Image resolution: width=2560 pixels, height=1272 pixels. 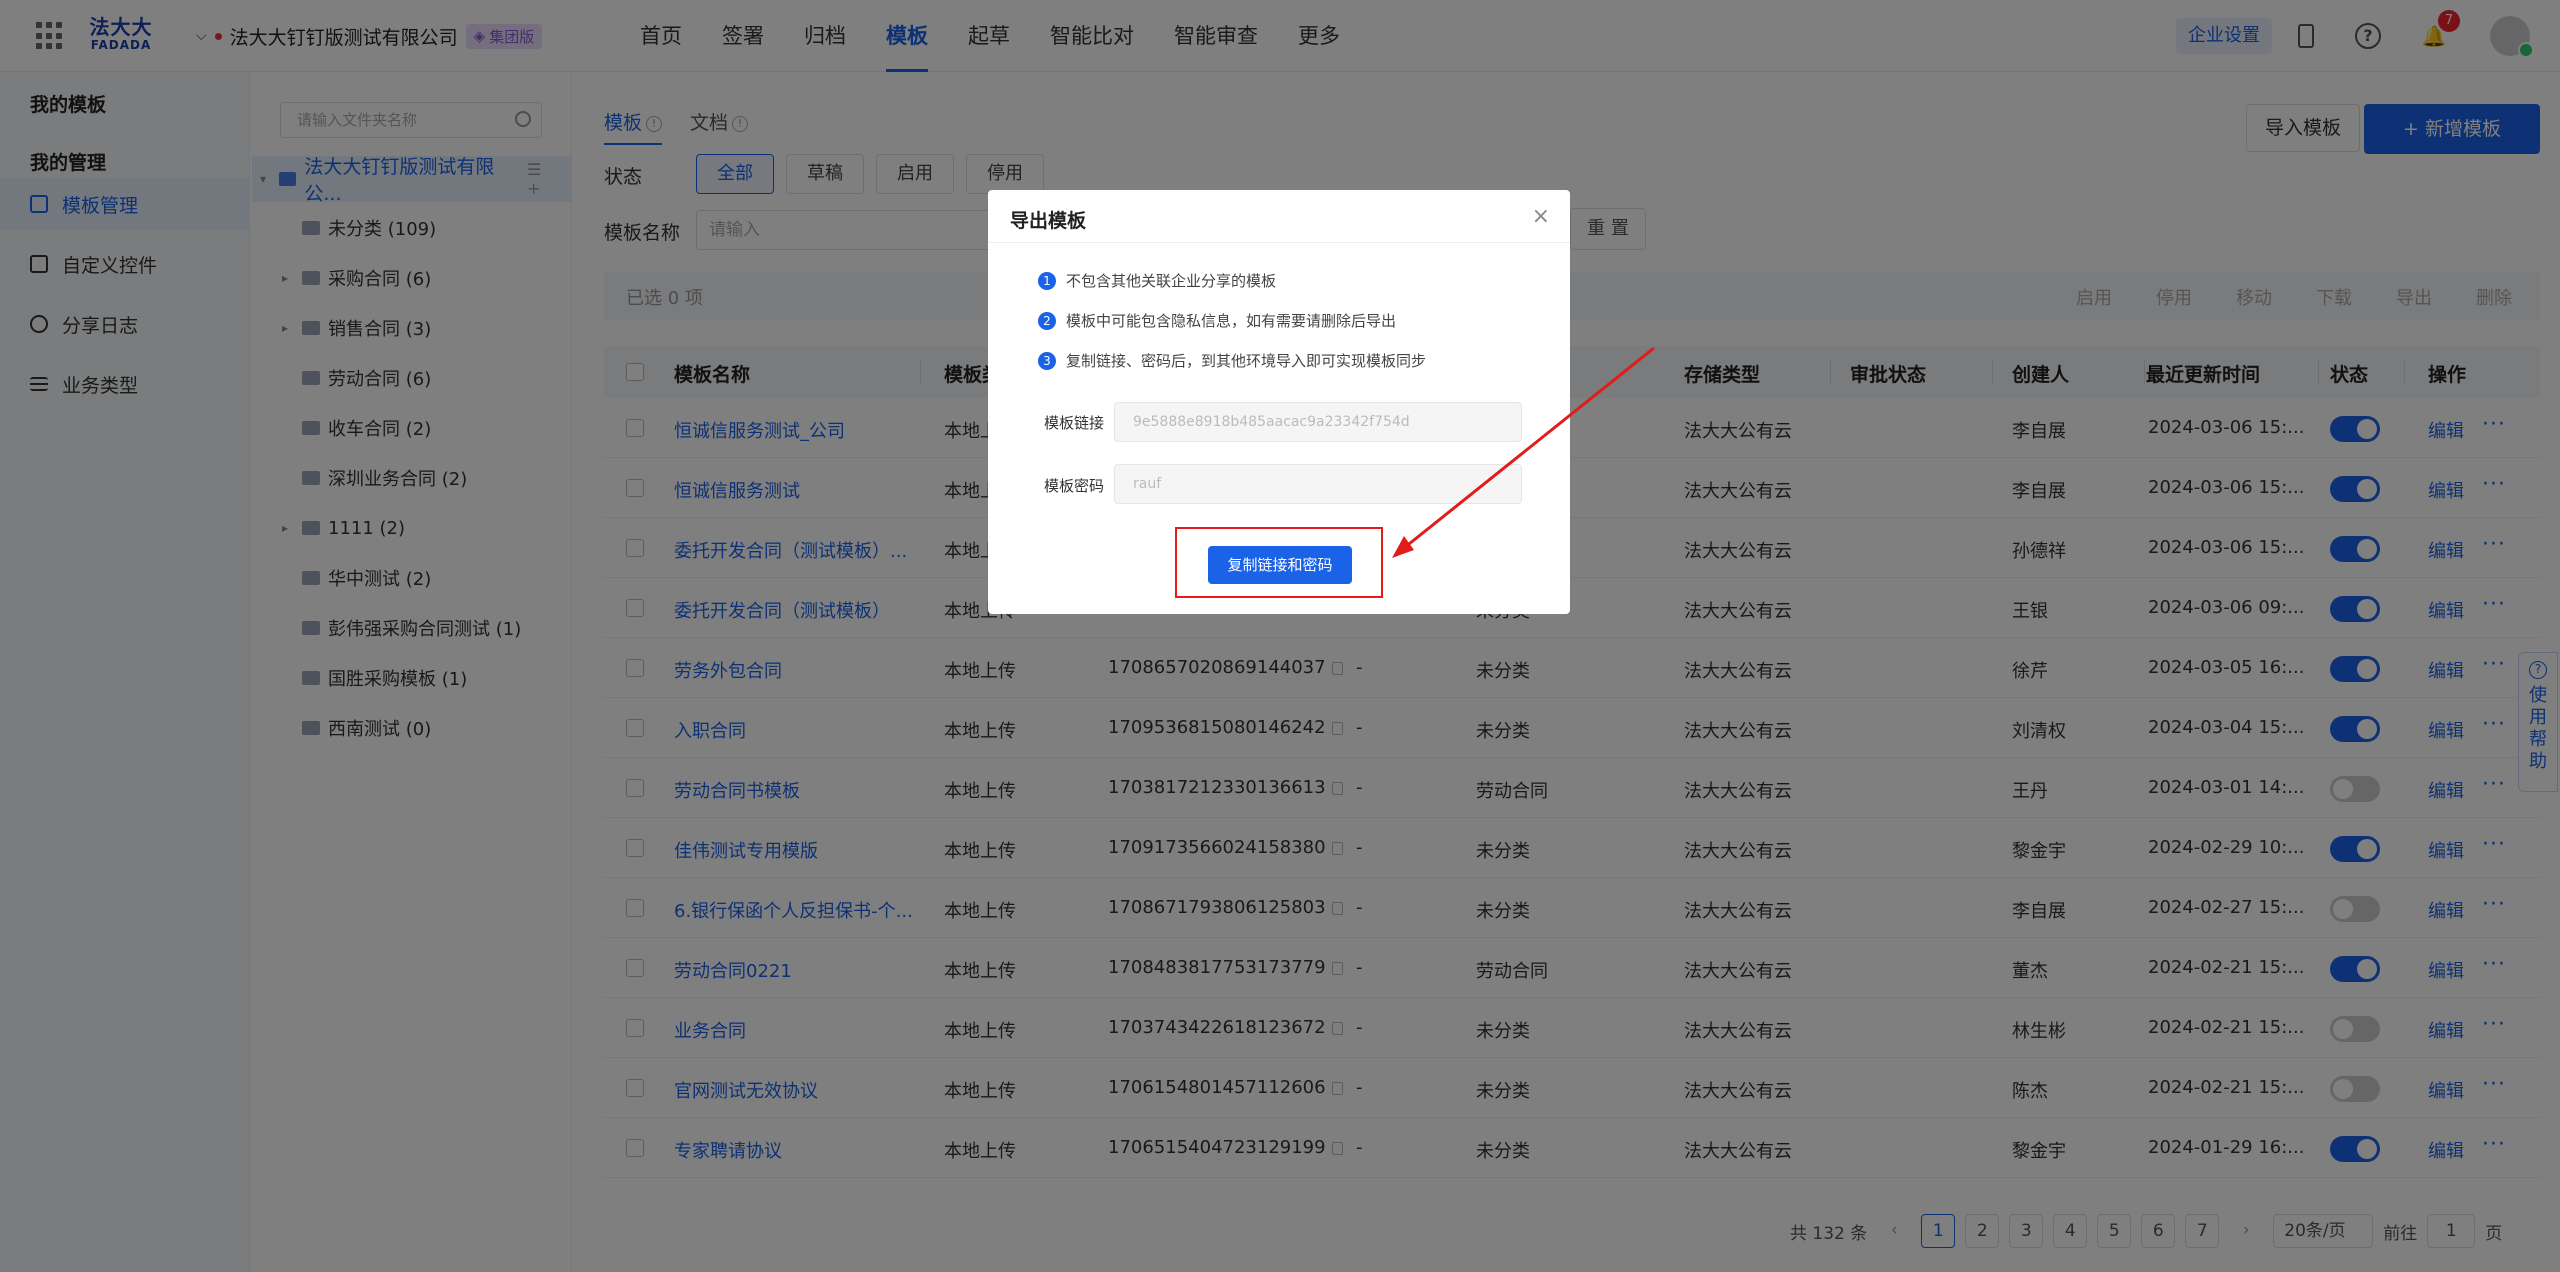 I want to click on annotation-arrow, so click(x=1523, y=452).